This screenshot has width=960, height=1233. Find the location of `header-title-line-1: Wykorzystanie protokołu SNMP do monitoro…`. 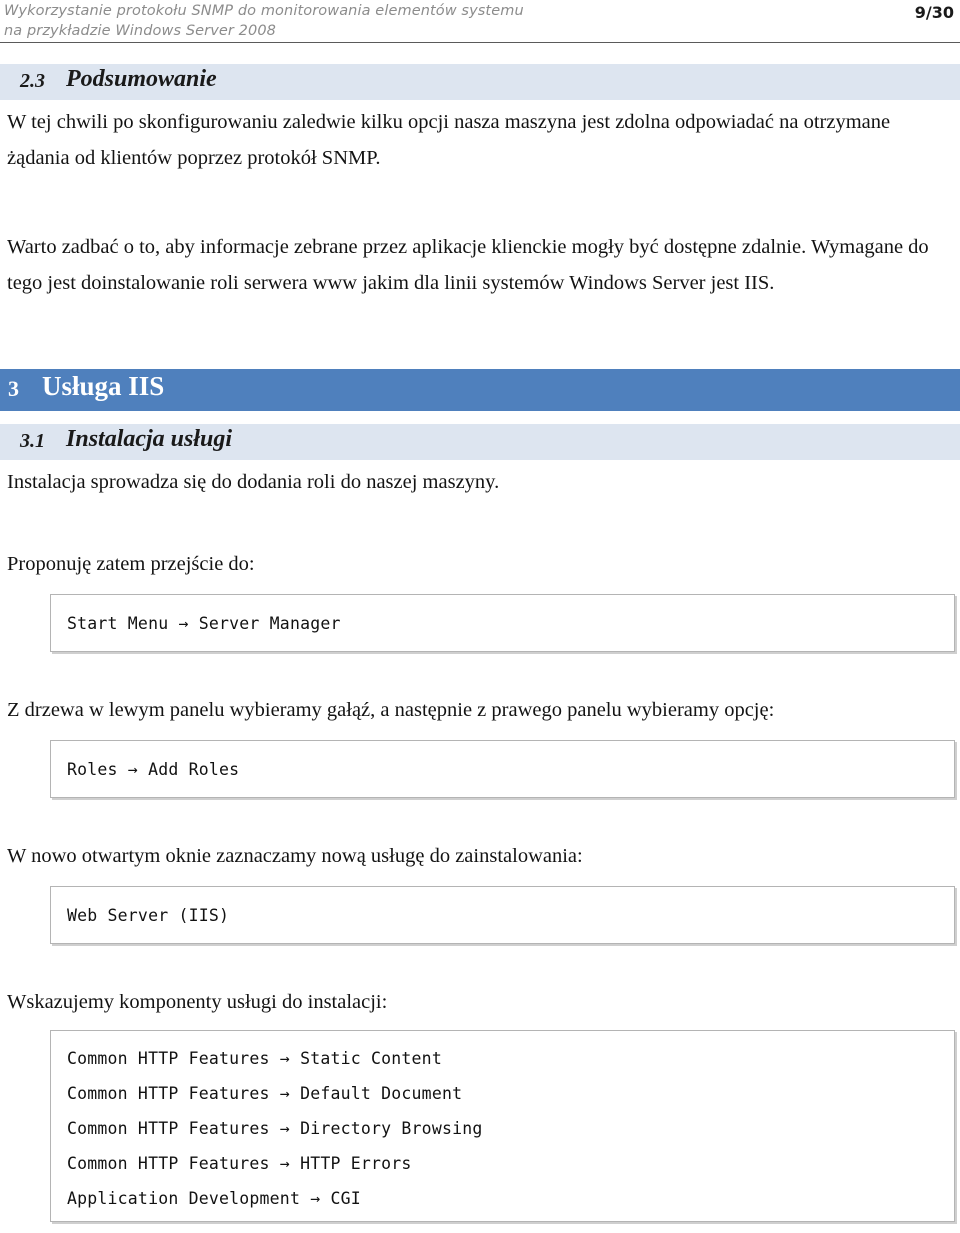

header-title-line-1: Wykorzystanie protokołu SNMP do monitoro… is located at coordinates (264, 11).